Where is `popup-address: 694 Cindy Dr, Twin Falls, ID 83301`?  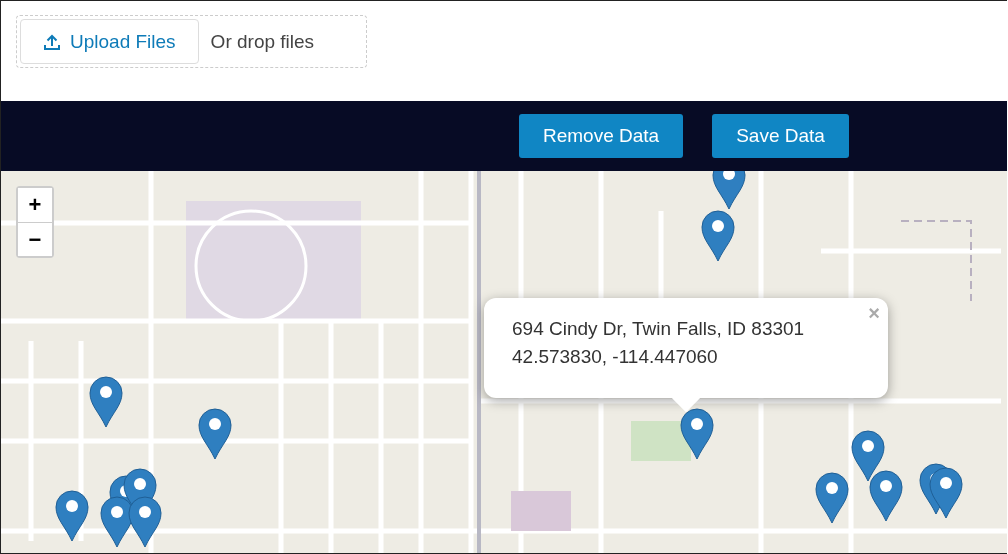 popup-address: 694 Cindy Dr, Twin Falls, ID 83301 is located at coordinates (659, 329).